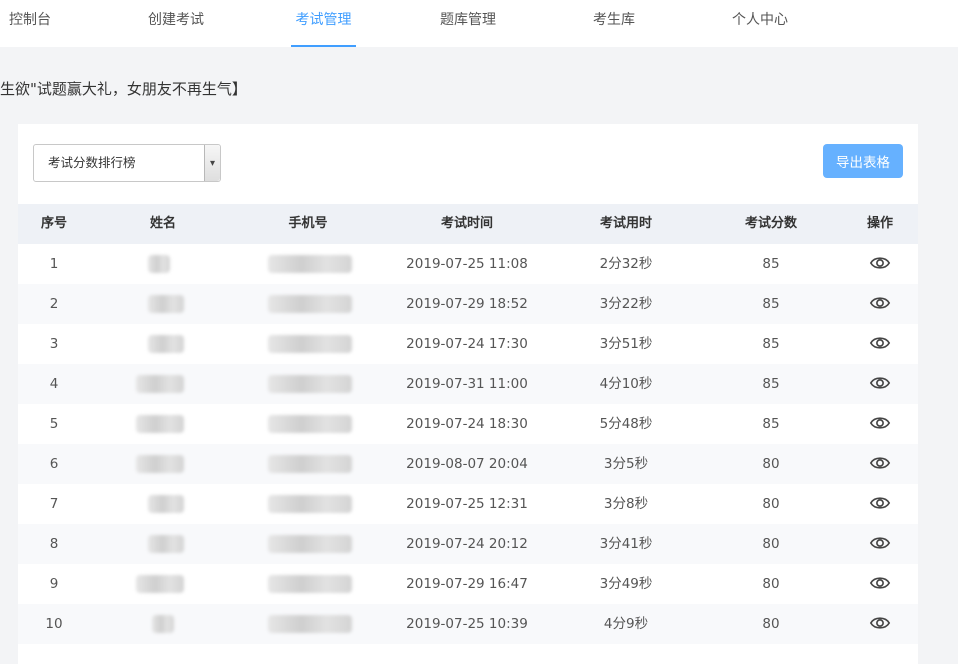 This screenshot has height=664, width=958. Describe the element at coordinates (123, 89) in the screenshot. I see `exam-title-banner: 生欲"试题赢大礼，女朋友不再生气】` at that location.